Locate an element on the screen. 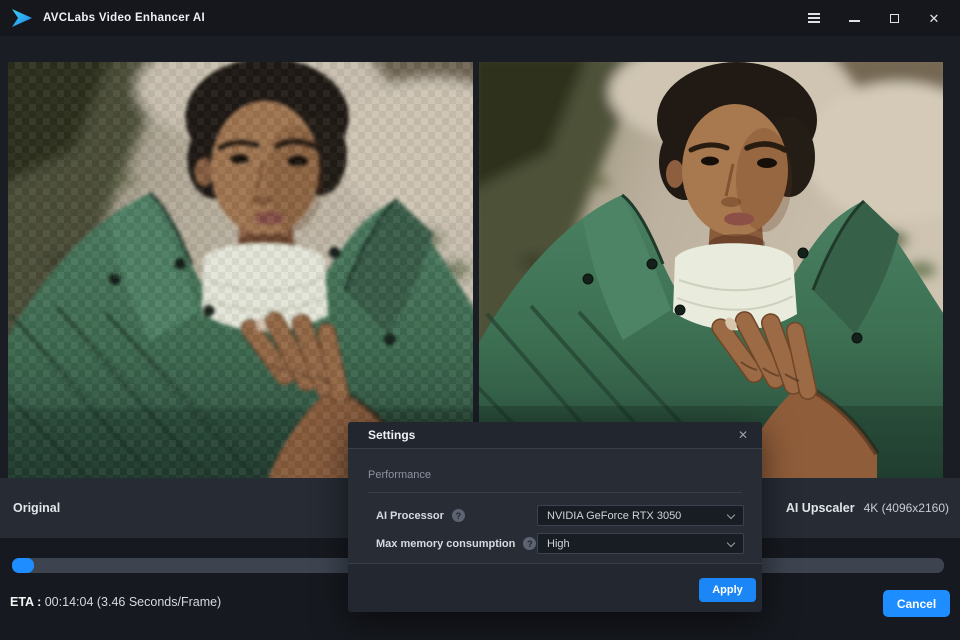  close-icon-glyph: ✕ is located at coordinates (934, 18).